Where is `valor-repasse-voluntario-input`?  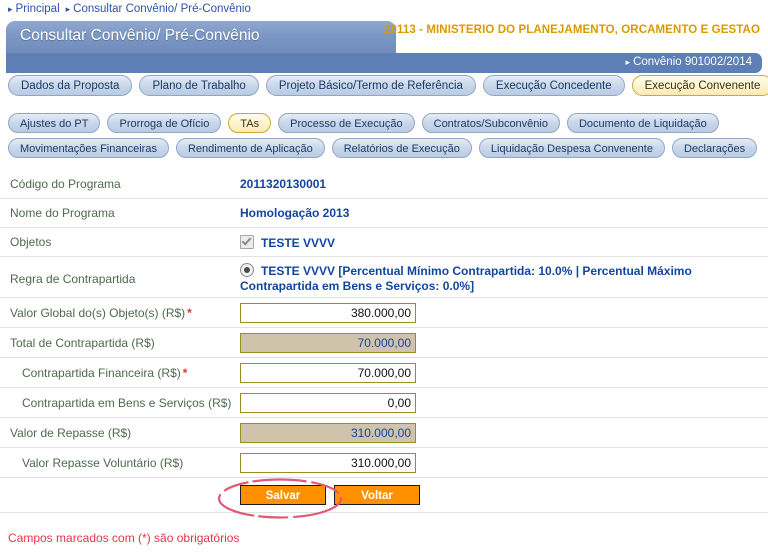 valor-repasse-voluntario-input is located at coordinates (328, 462).